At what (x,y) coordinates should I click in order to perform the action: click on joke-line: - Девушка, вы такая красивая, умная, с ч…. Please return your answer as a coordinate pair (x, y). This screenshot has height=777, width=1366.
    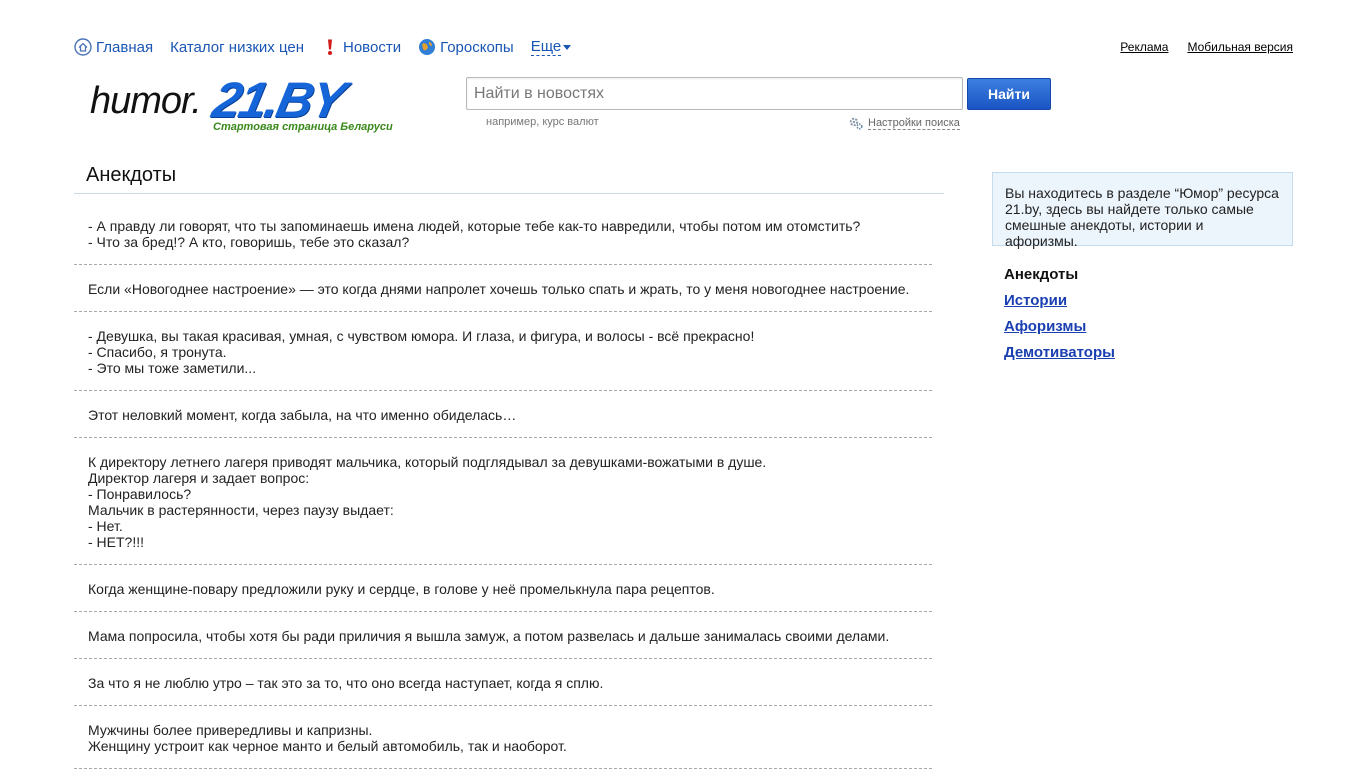
    Looking at the image, I should click on (421, 336).